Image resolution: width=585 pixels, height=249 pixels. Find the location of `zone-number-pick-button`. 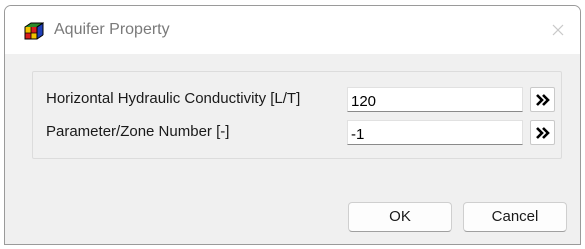

zone-number-pick-button is located at coordinates (542, 132).